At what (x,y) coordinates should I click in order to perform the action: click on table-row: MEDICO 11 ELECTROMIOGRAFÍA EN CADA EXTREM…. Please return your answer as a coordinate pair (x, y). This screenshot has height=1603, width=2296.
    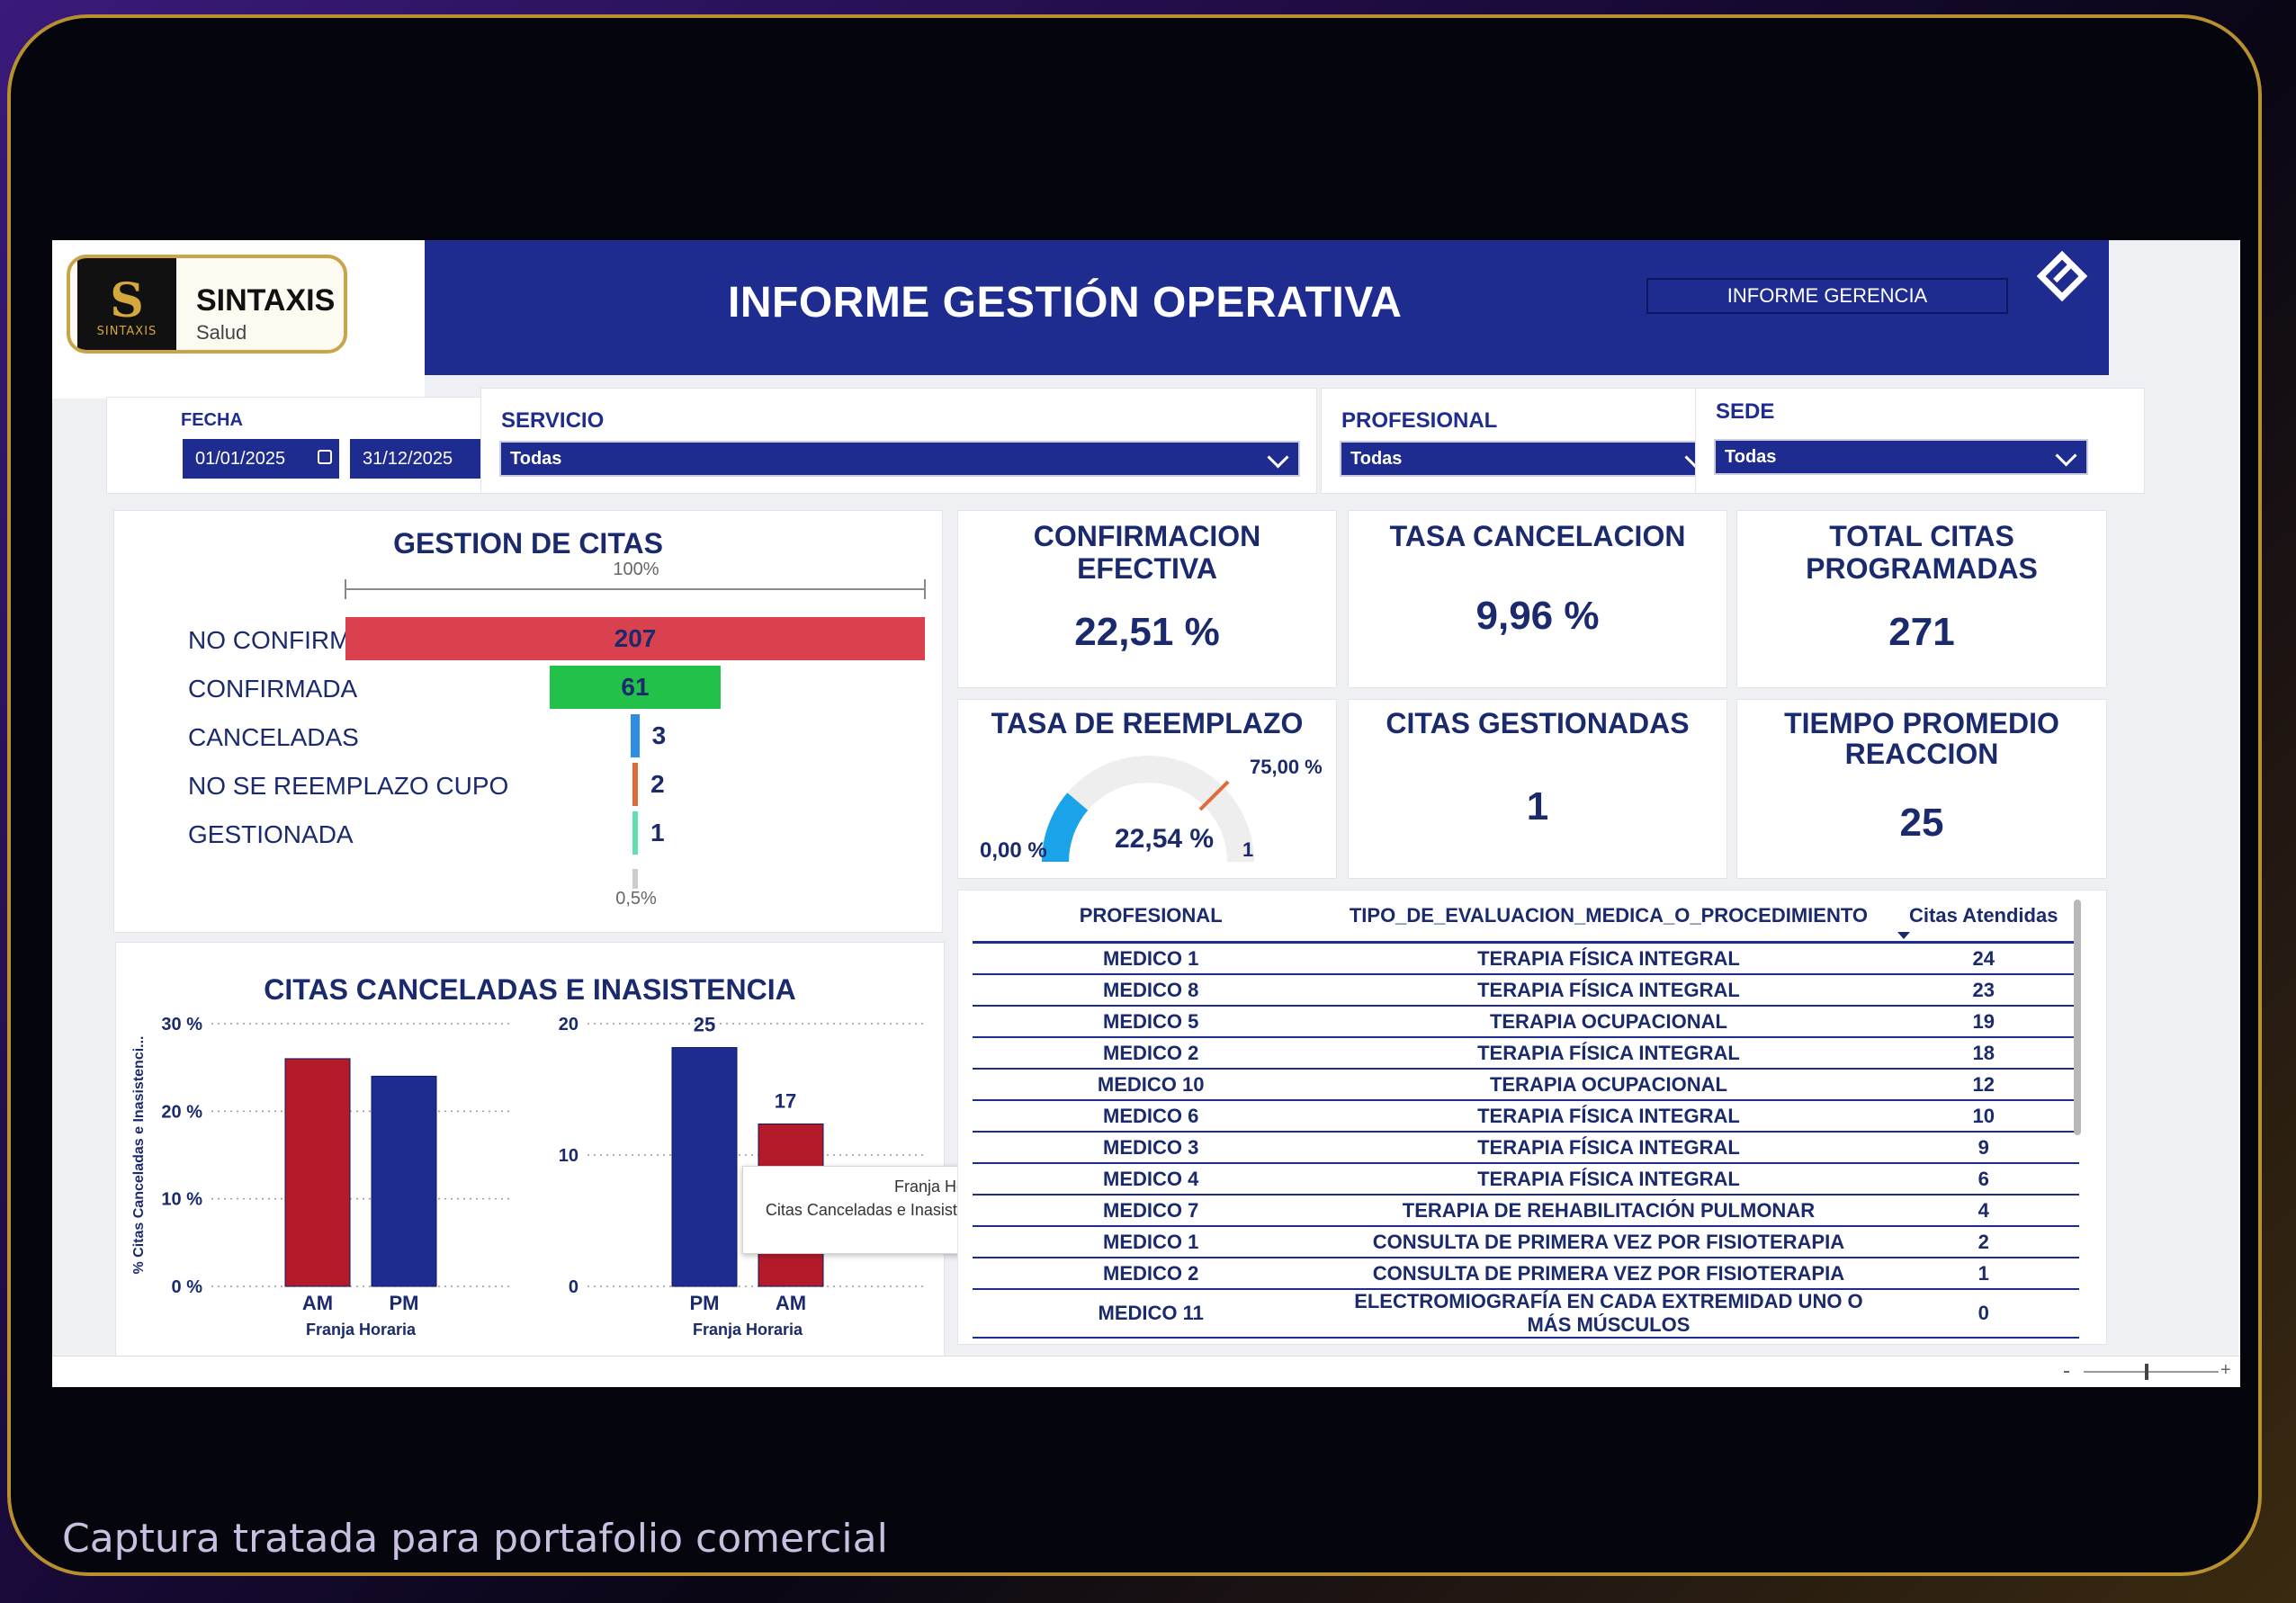
    Looking at the image, I should click on (1526, 1314).